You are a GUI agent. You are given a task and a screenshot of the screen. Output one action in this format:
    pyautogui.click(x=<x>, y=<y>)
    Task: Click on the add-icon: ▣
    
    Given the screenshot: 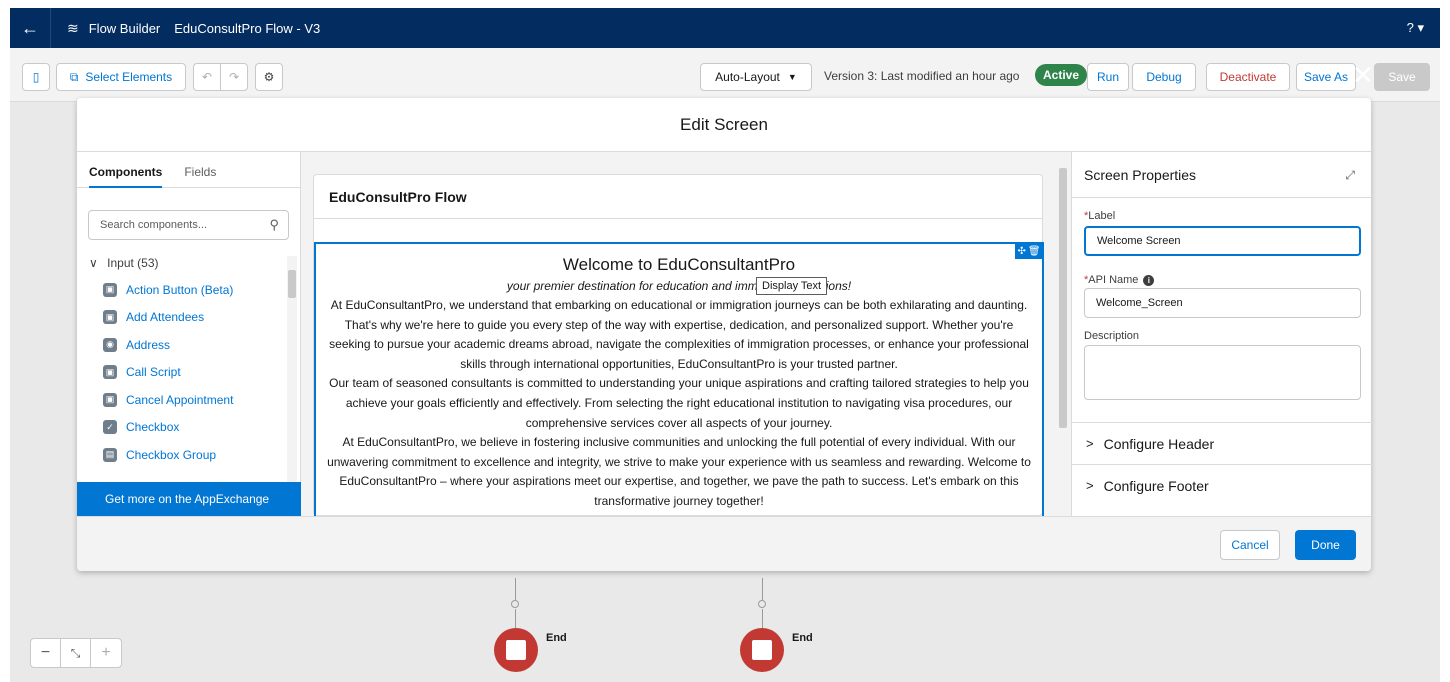 What is the action you would take?
    pyautogui.click(x=110, y=317)
    